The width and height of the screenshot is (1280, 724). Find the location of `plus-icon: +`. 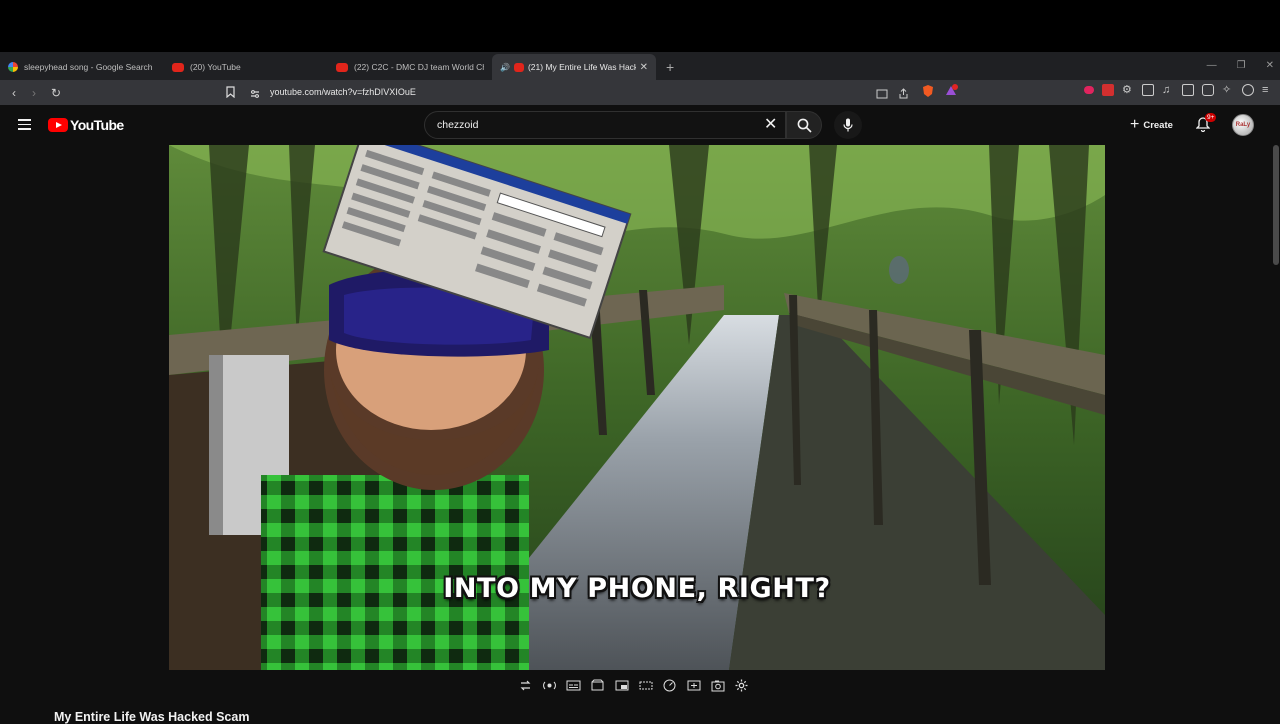

plus-icon: + is located at coordinates (1135, 124).